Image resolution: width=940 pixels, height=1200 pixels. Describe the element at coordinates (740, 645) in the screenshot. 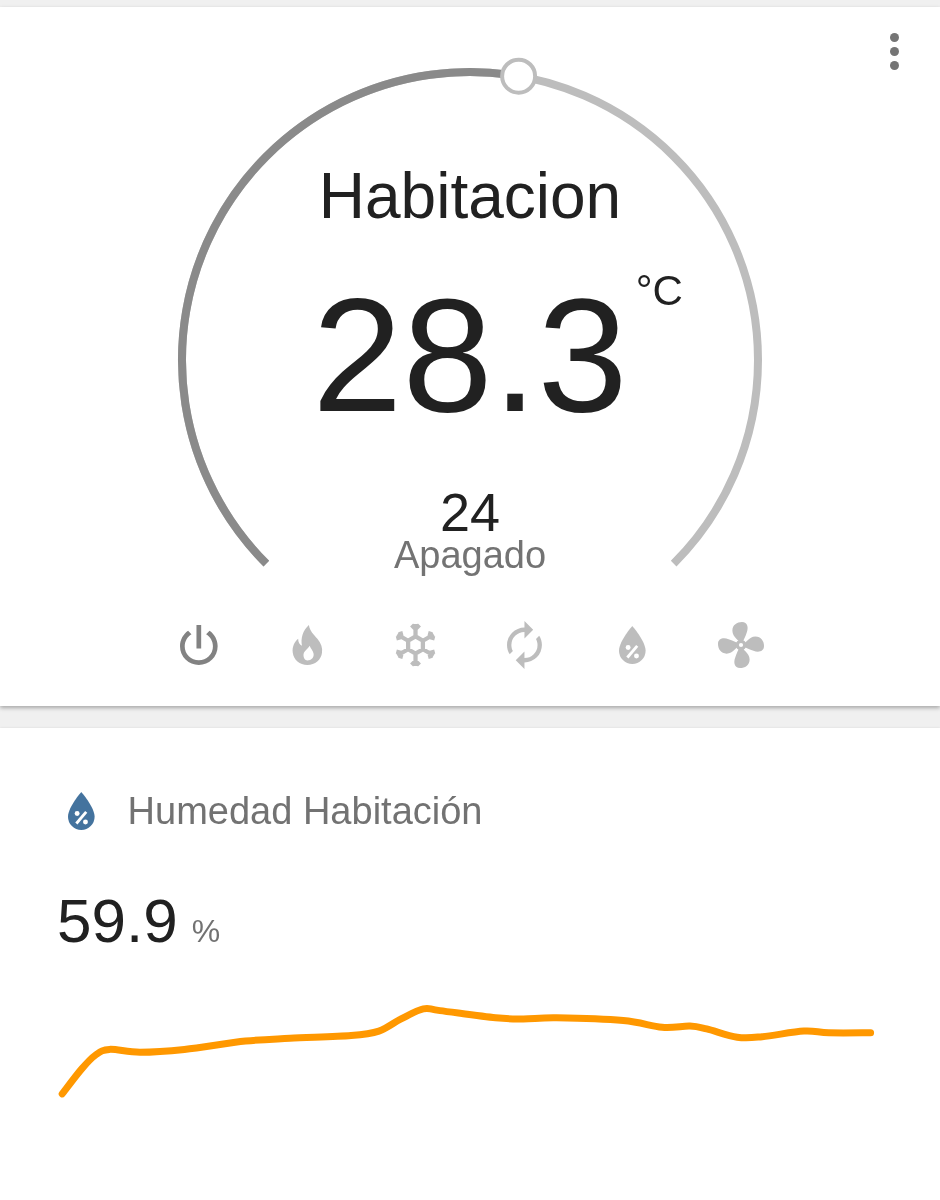

I see `fan-icon` at that location.